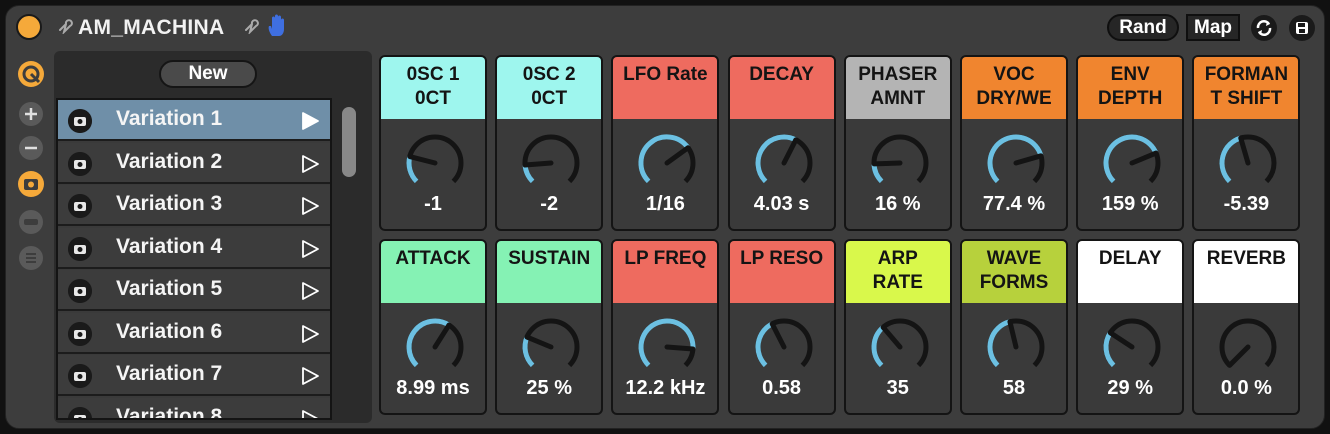  What do you see at coordinates (1014, 204) in the screenshot?
I see `knob-value: 77.4 %` at bounding box center [1014, 204].